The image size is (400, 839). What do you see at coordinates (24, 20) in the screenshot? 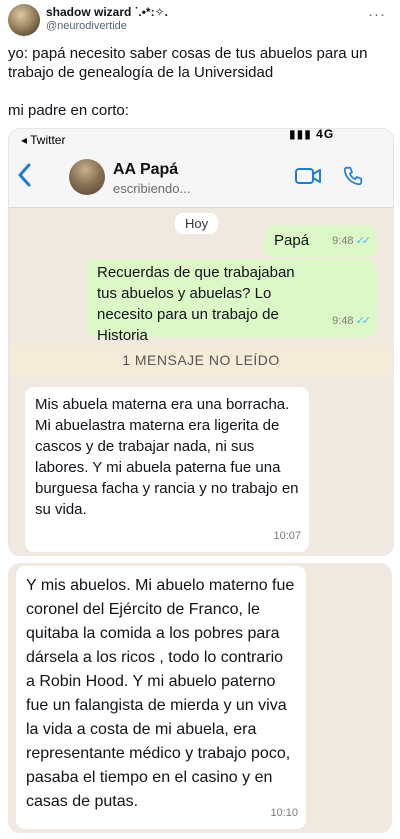
I see `avatar` at bounding box center [24, 20].